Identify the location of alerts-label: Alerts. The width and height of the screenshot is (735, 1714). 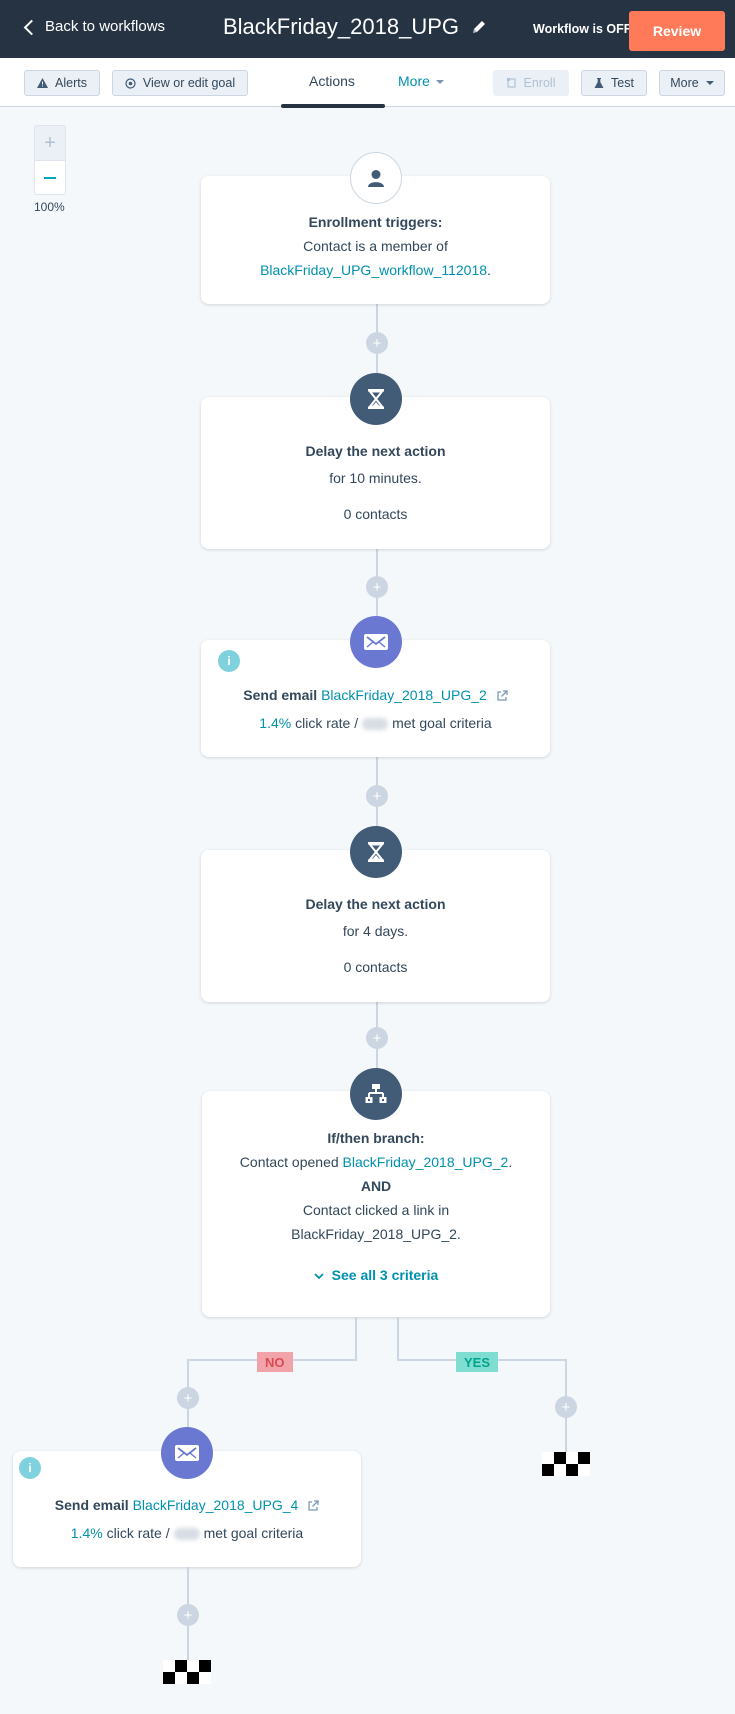
(71, 83).